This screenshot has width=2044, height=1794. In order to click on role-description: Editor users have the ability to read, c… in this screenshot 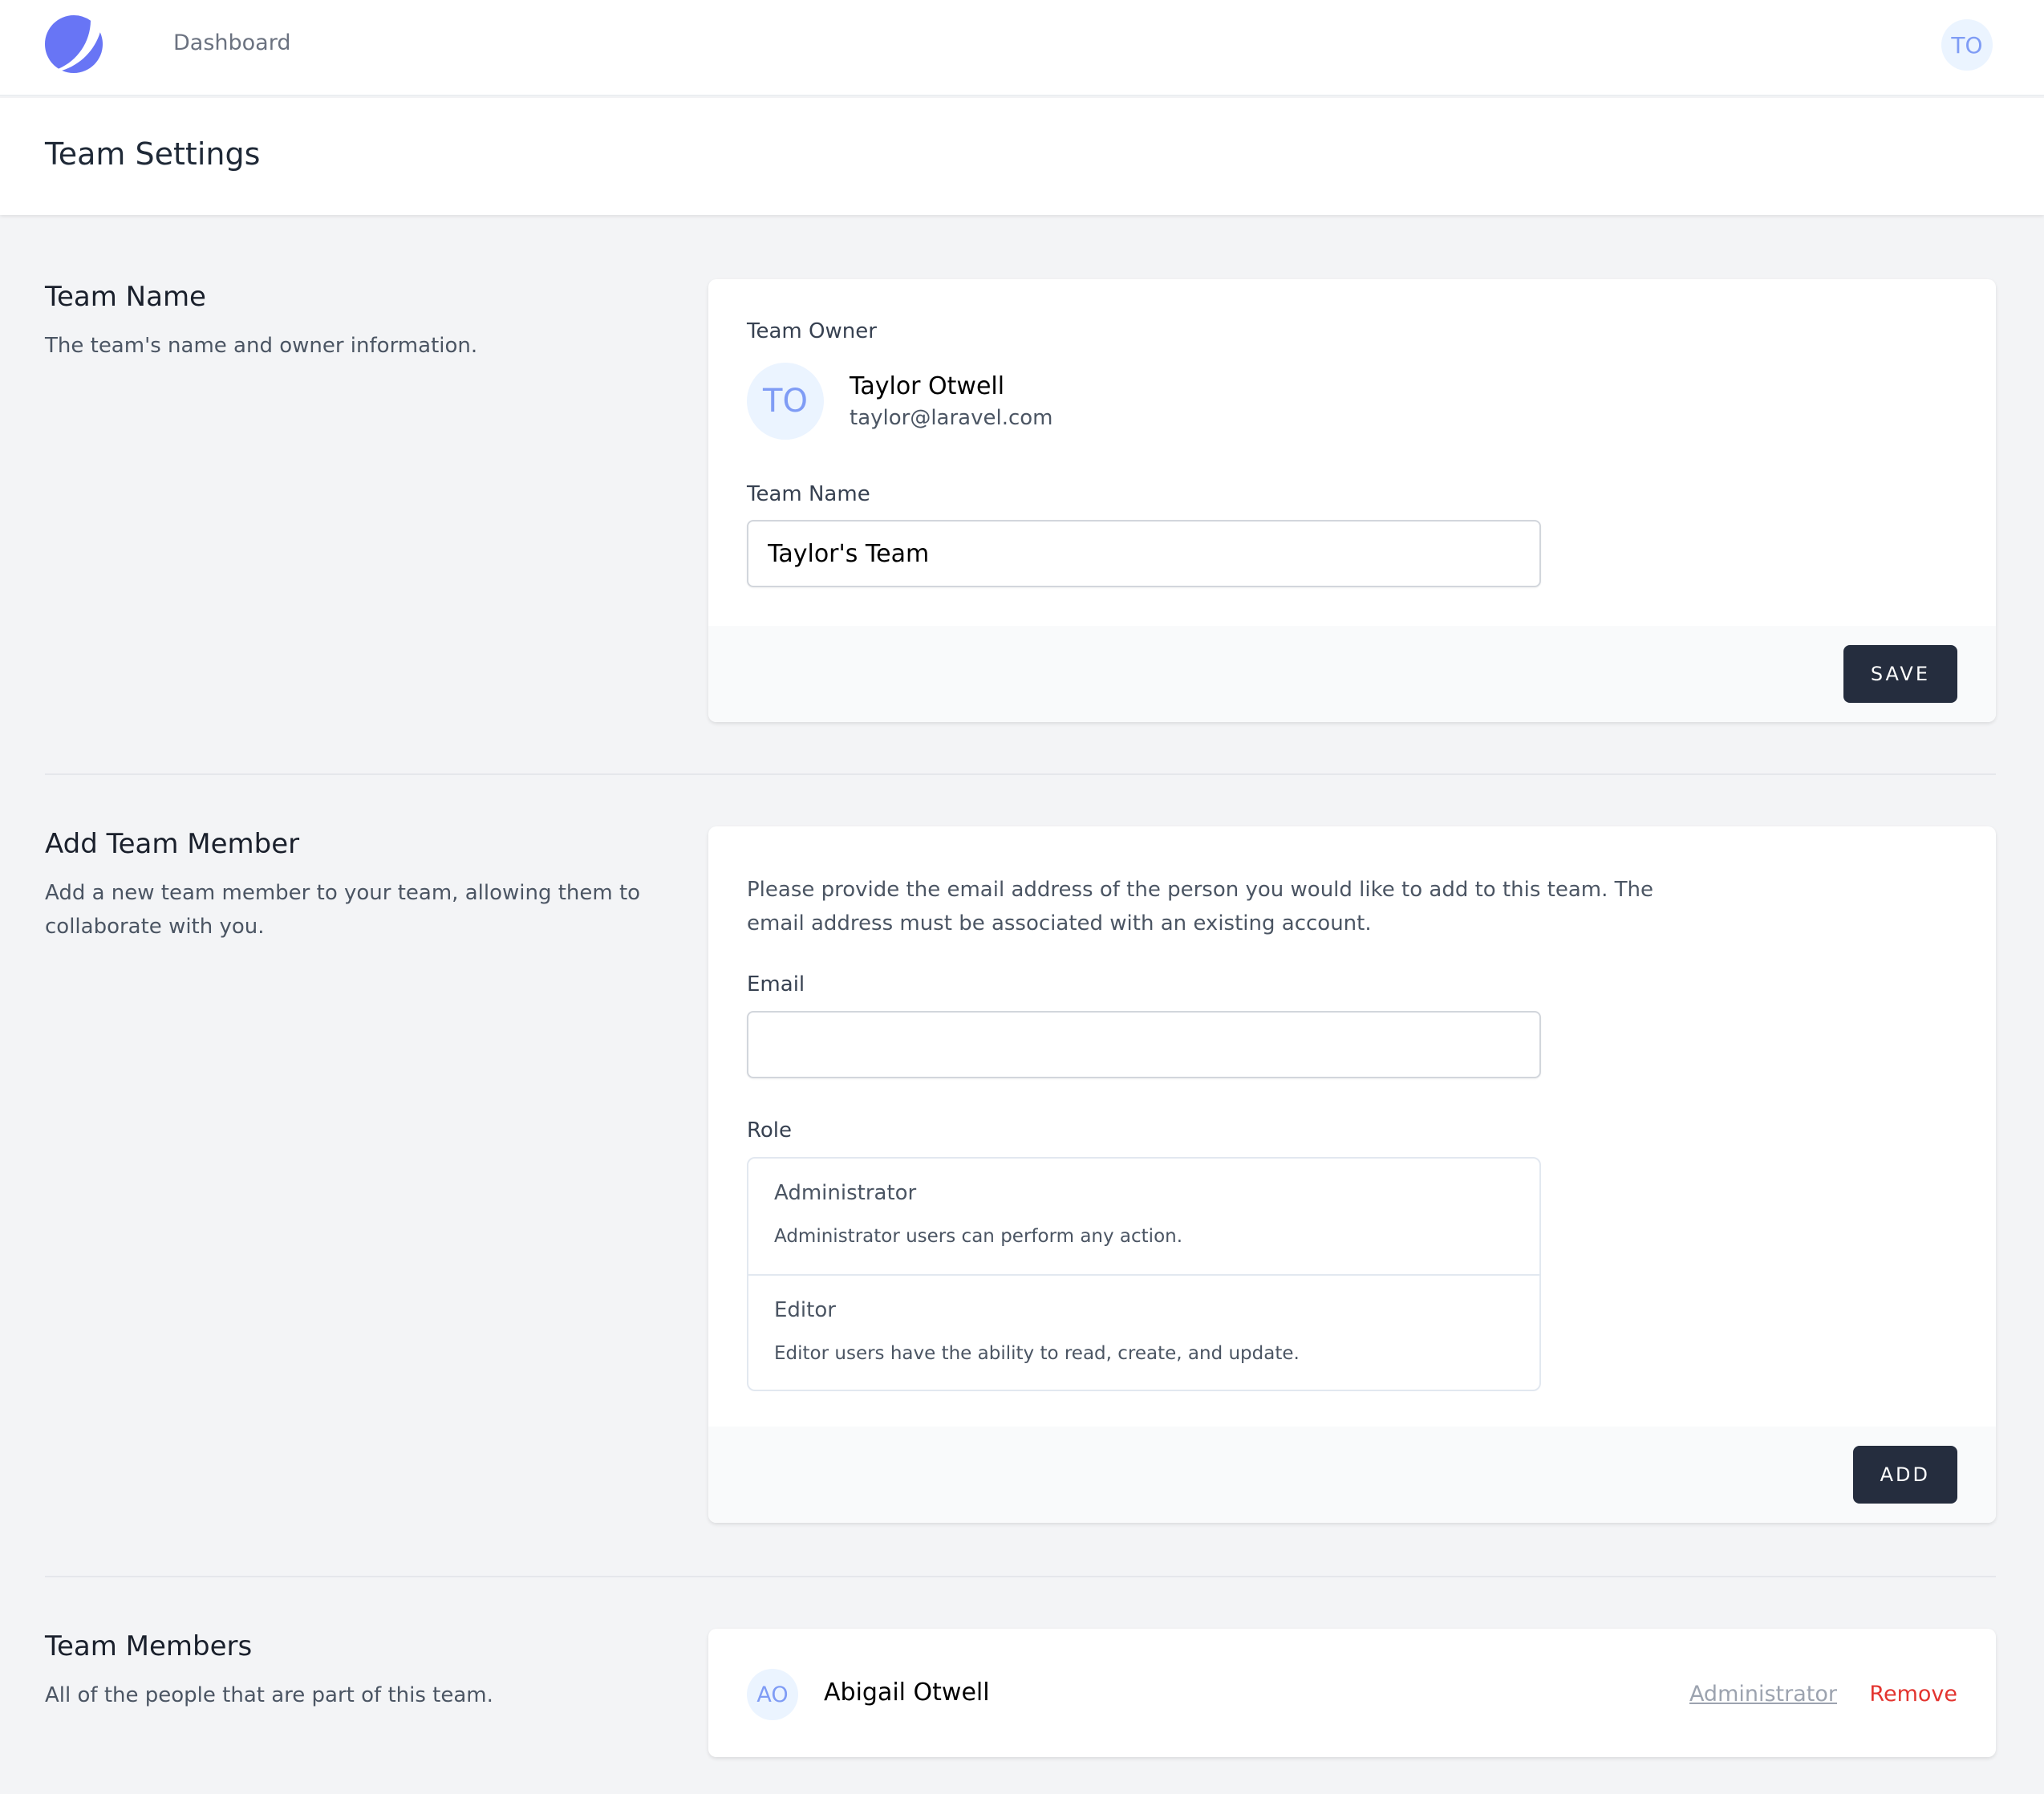, I will do `click(1037, 1353)`.